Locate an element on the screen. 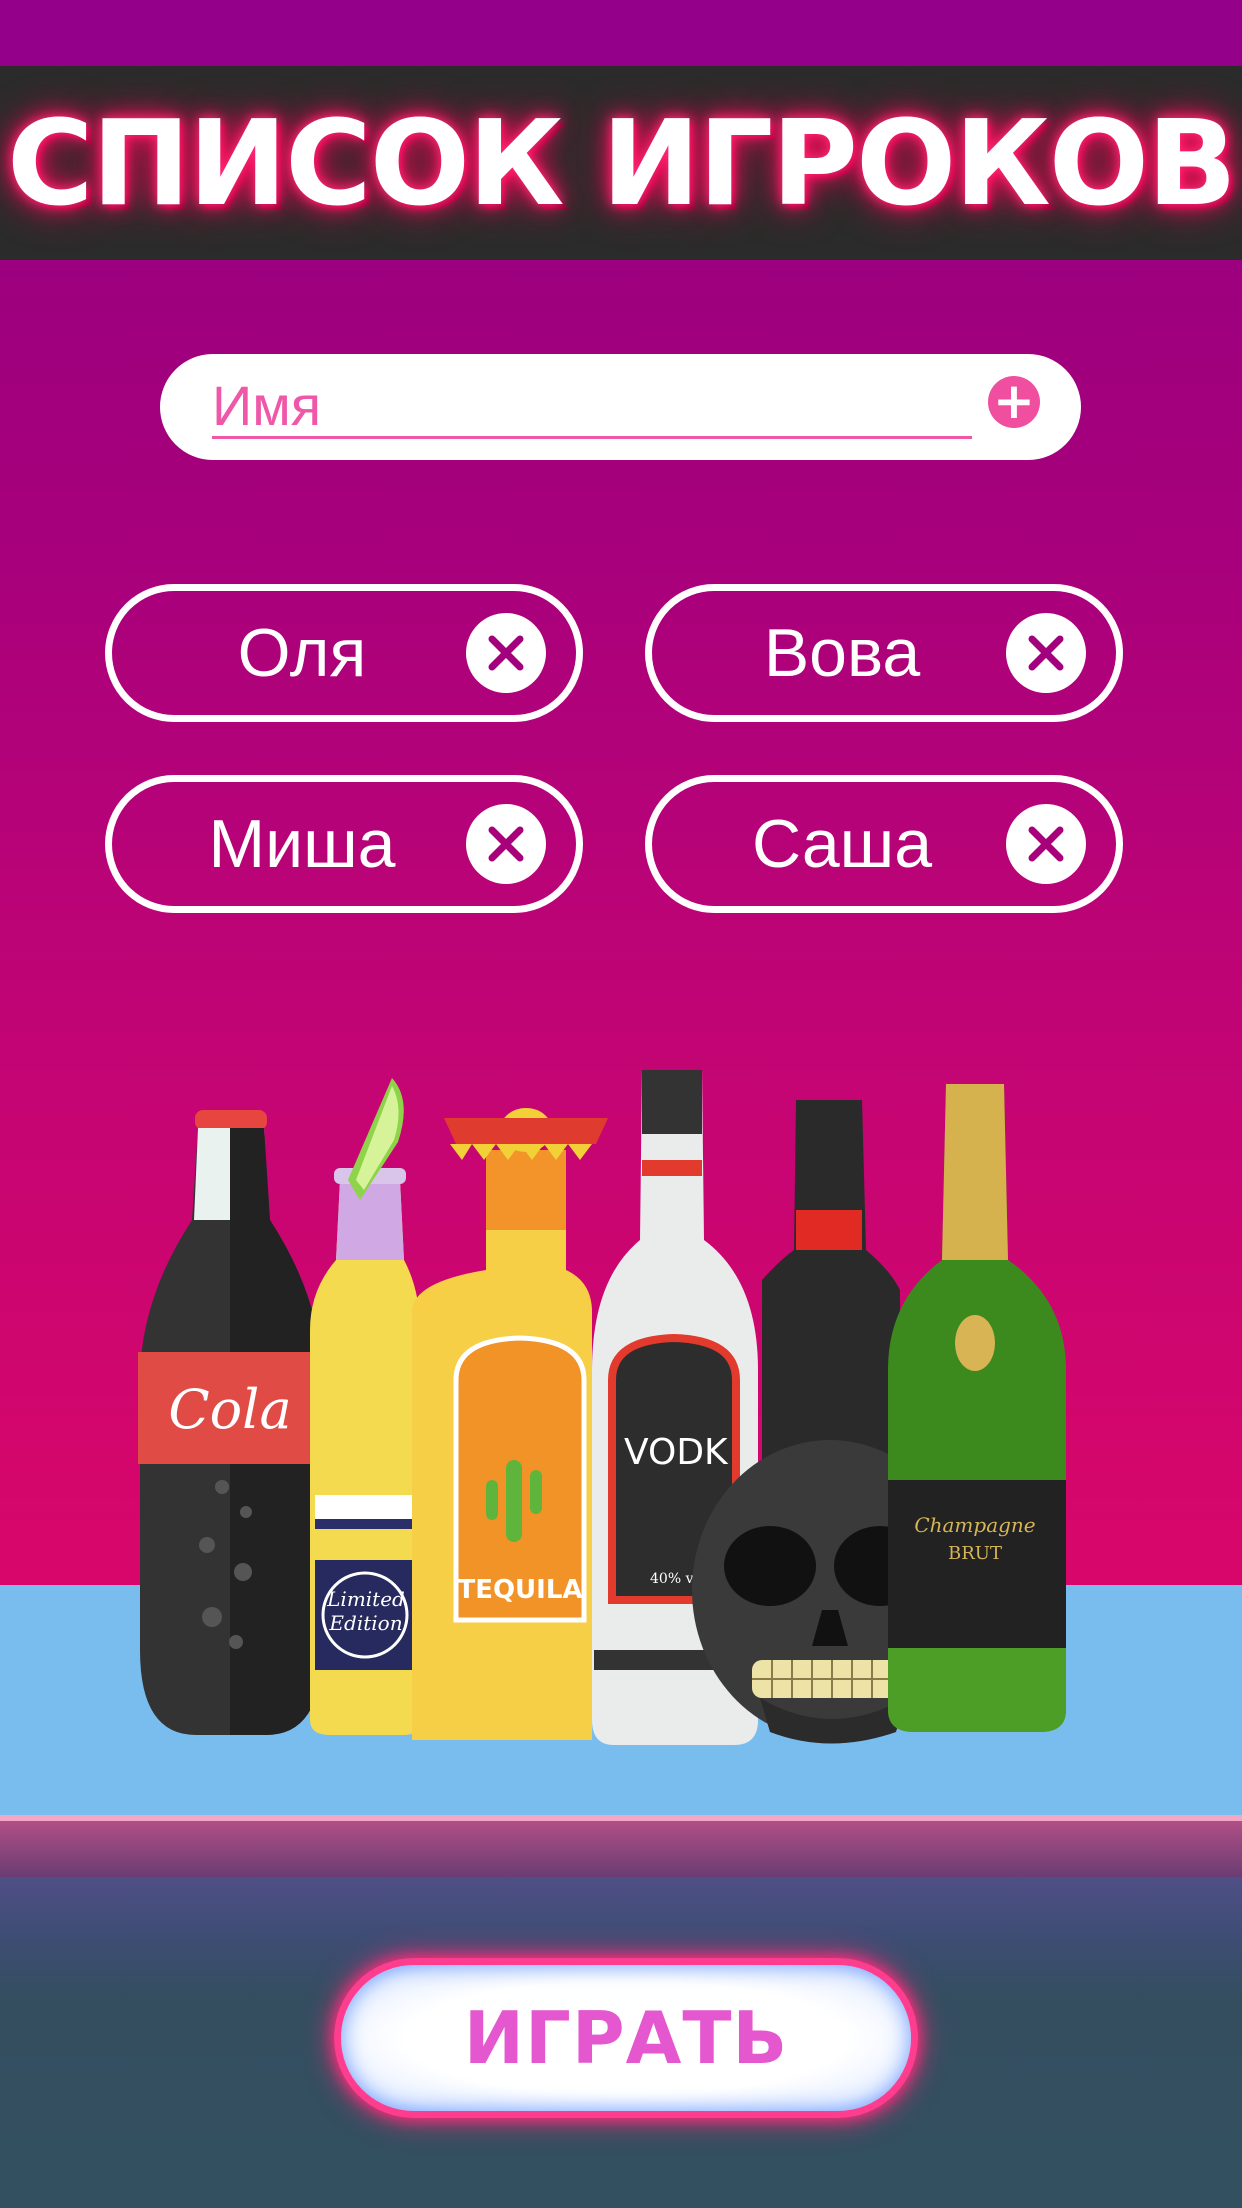  header-bar: СПИСОК ИГРОКОВ is located at coordinates (621, 163).